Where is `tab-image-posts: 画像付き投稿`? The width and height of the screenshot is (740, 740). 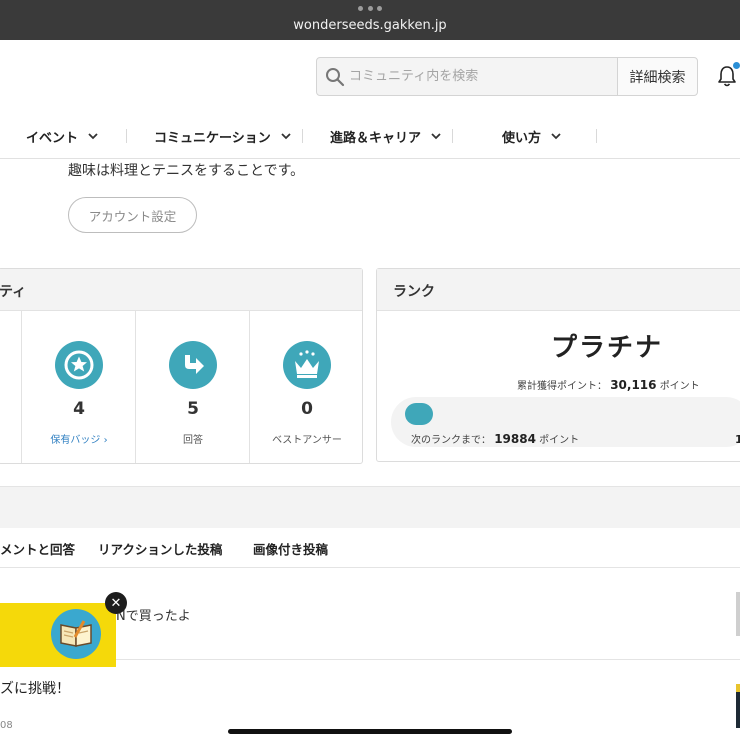 tab-image-posts: 画像付き投稿 is located at coordinates (290, 548).